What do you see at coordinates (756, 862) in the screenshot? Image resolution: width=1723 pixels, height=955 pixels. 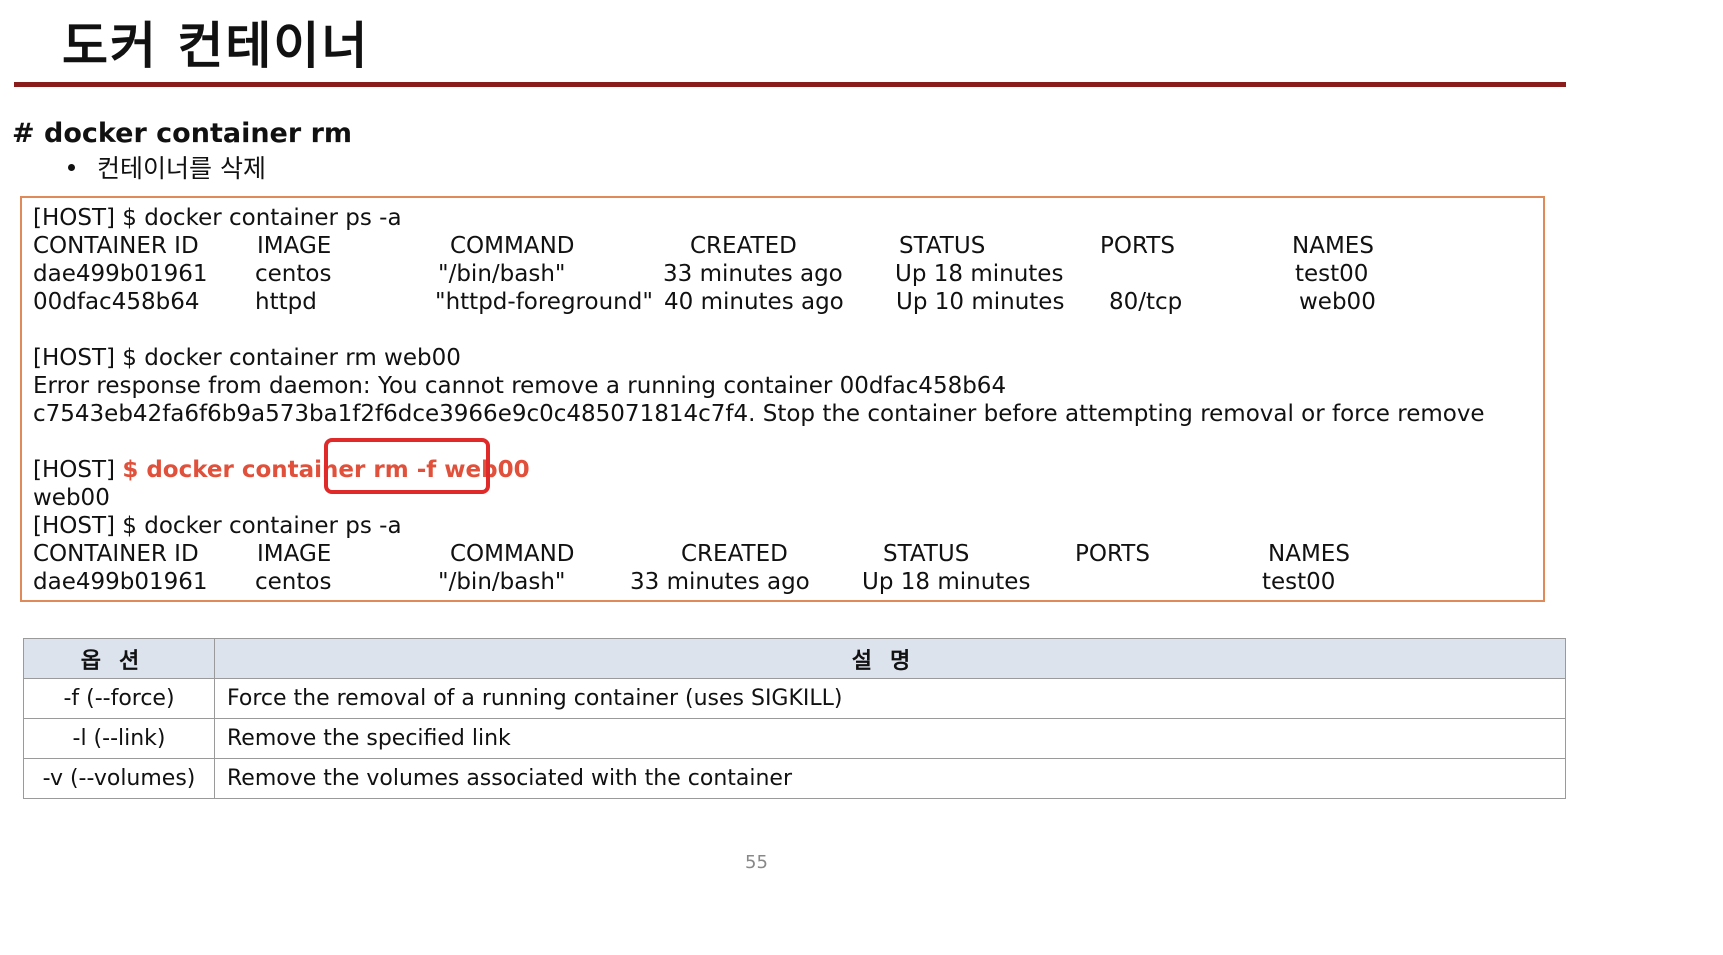 I see `page-number: 55` at bounding box center [756, 862].